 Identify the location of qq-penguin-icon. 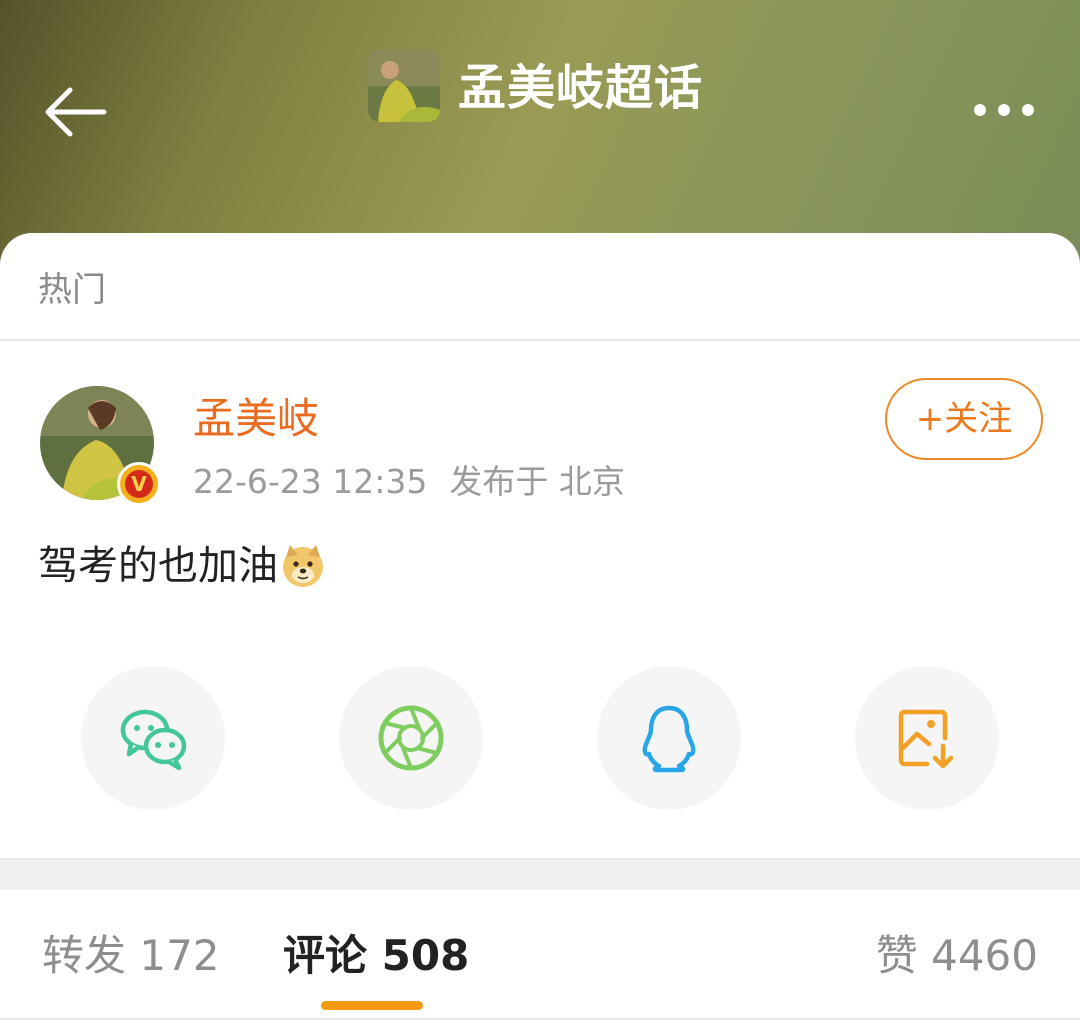
(669, 739).